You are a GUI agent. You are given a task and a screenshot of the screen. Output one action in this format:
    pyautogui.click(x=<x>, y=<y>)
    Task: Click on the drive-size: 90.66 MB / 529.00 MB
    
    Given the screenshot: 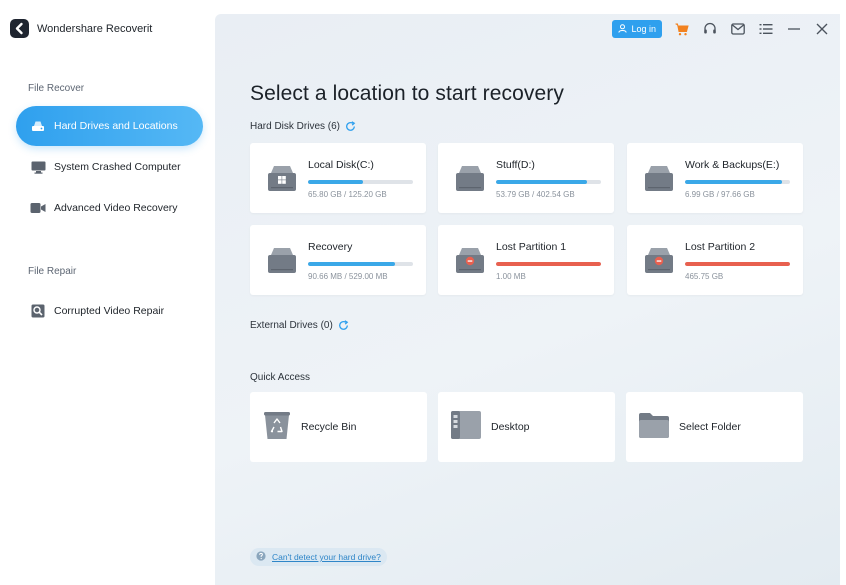 What is the action you would take?
    pyautogui.click(x=348, y=276)
    